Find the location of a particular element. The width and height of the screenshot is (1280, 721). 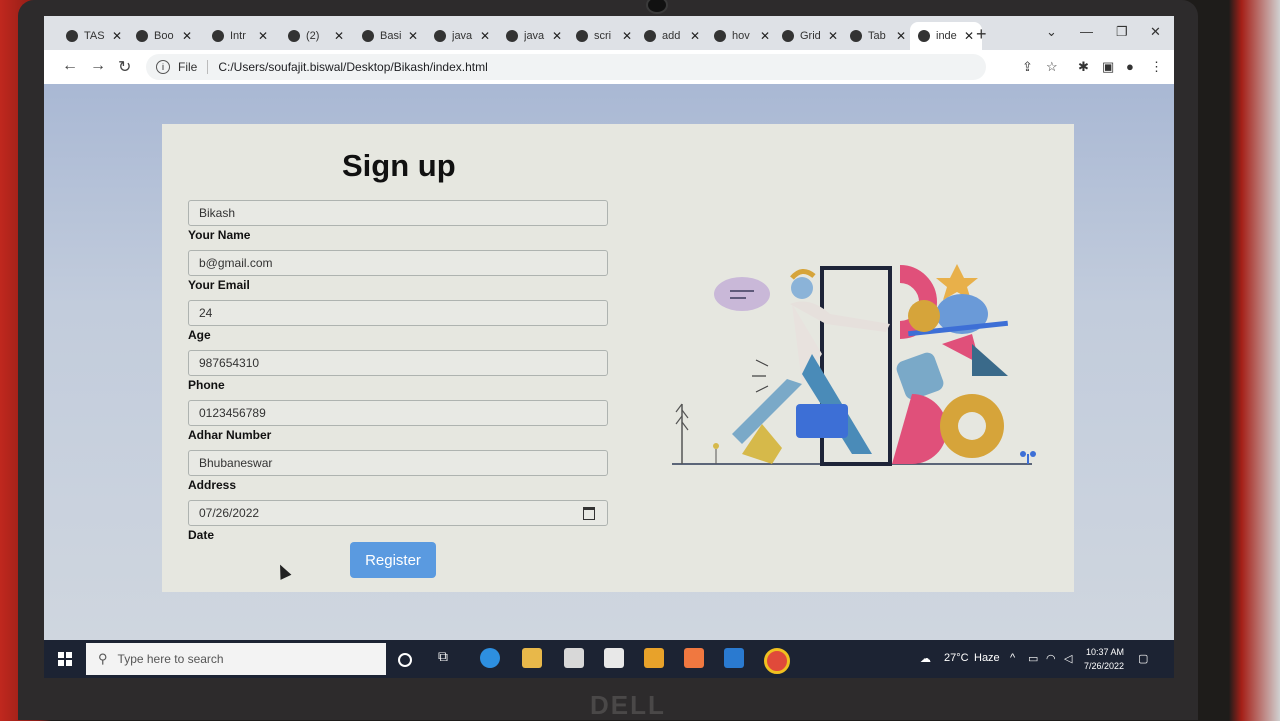

register-button: Register is located at coordinates (393, 560).